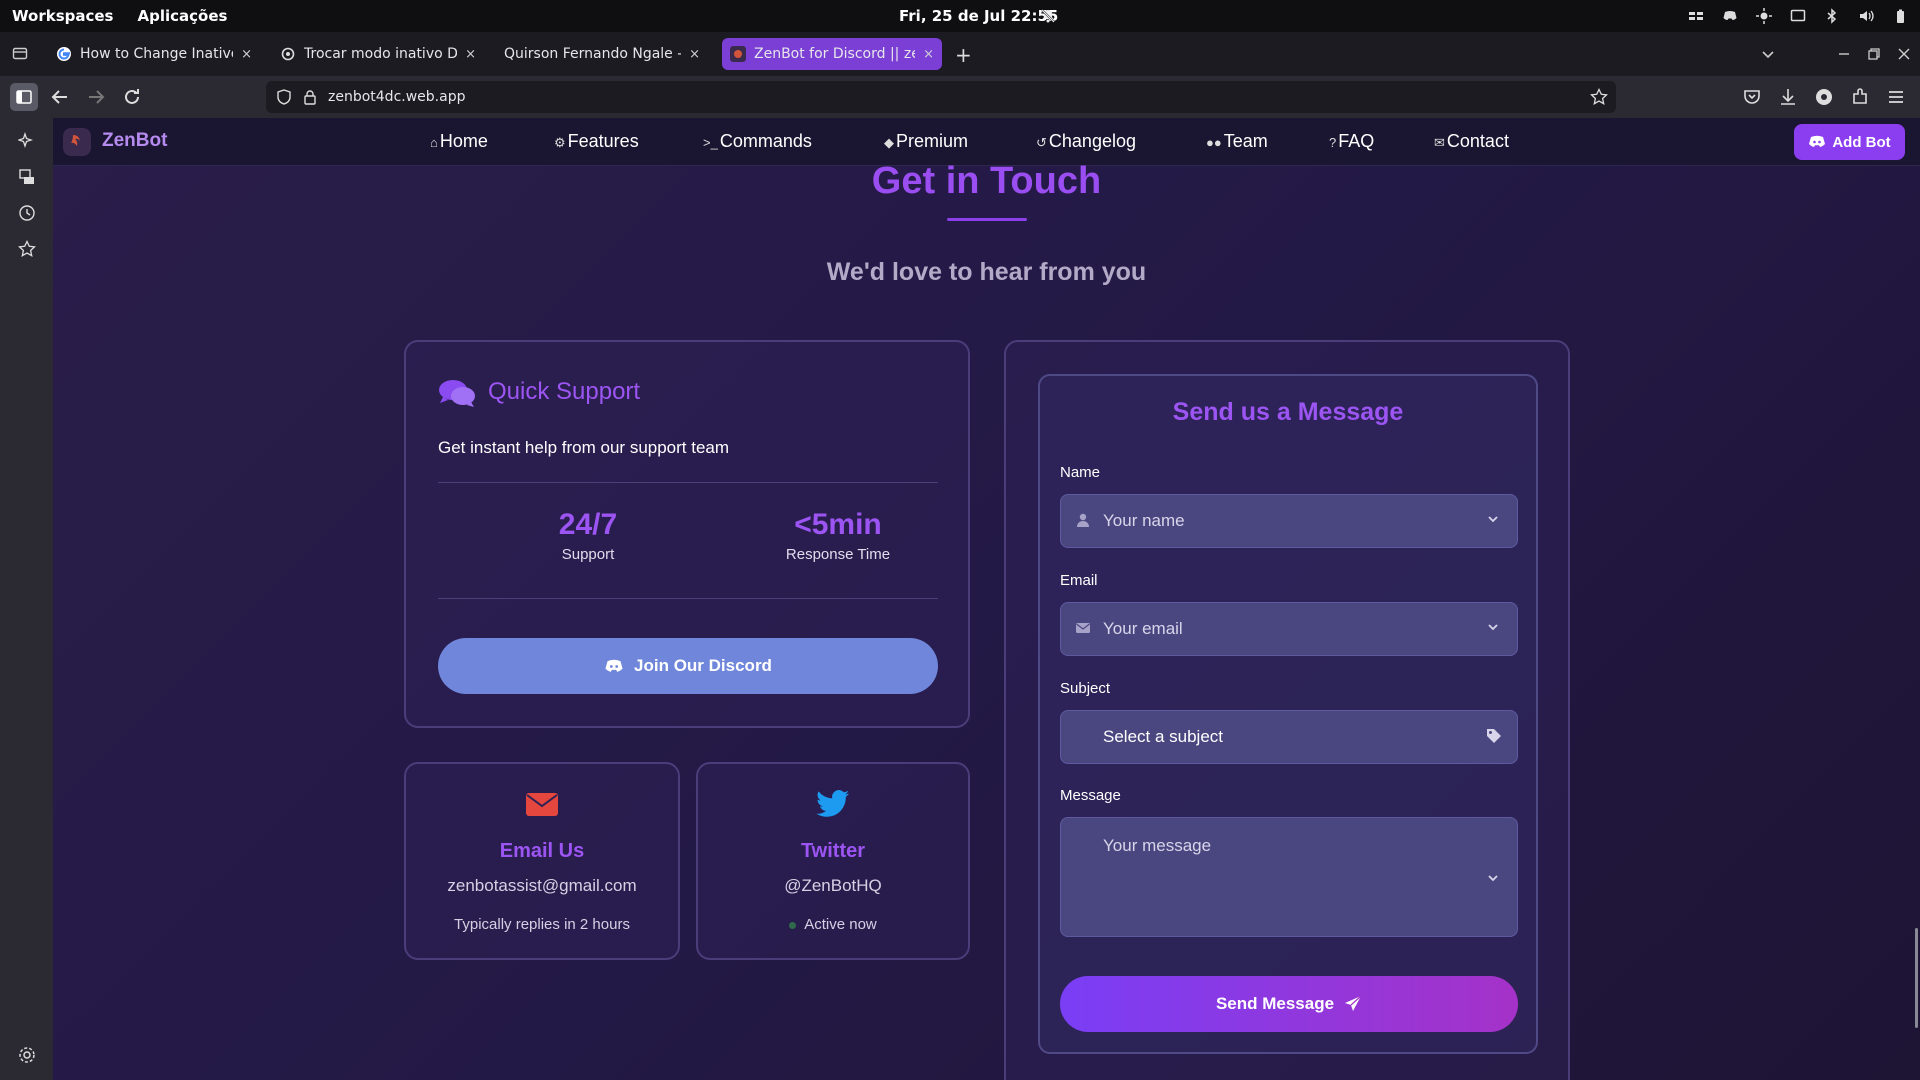  What do you see at coordinates (710, 142) in the screenshot?
I see `terminal-icon: >_` at bounding box center [710, 142].